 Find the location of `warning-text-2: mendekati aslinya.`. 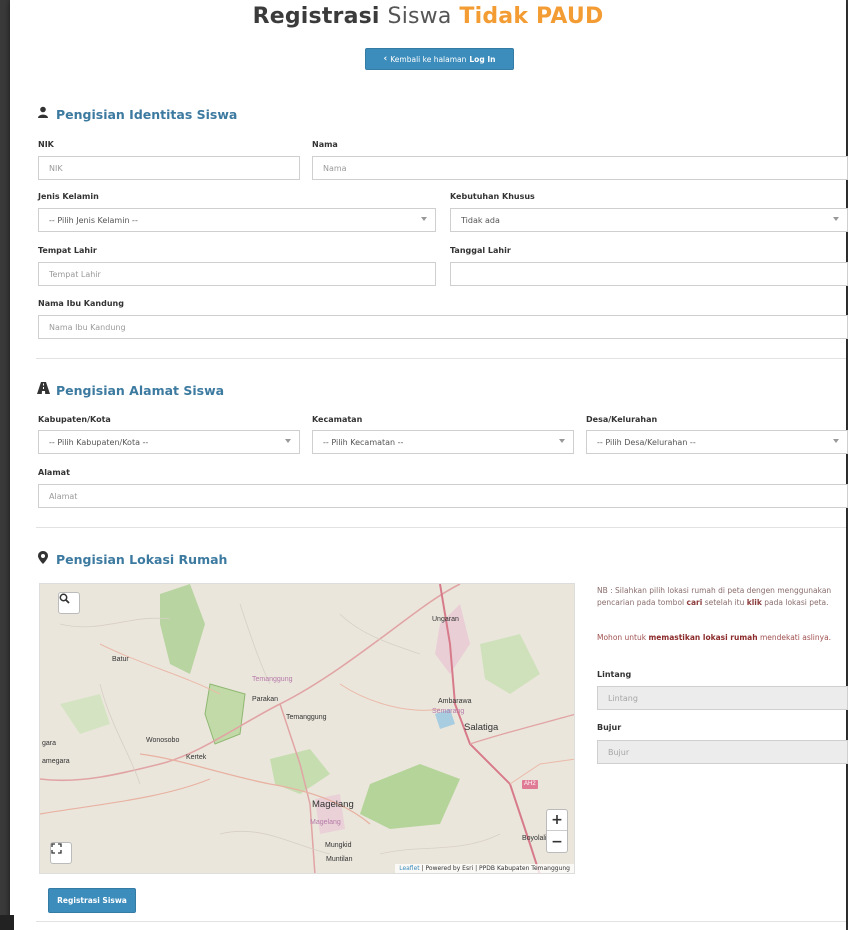

warning-text-2: mendekati aslinya. is located at coordinates (795, 637).